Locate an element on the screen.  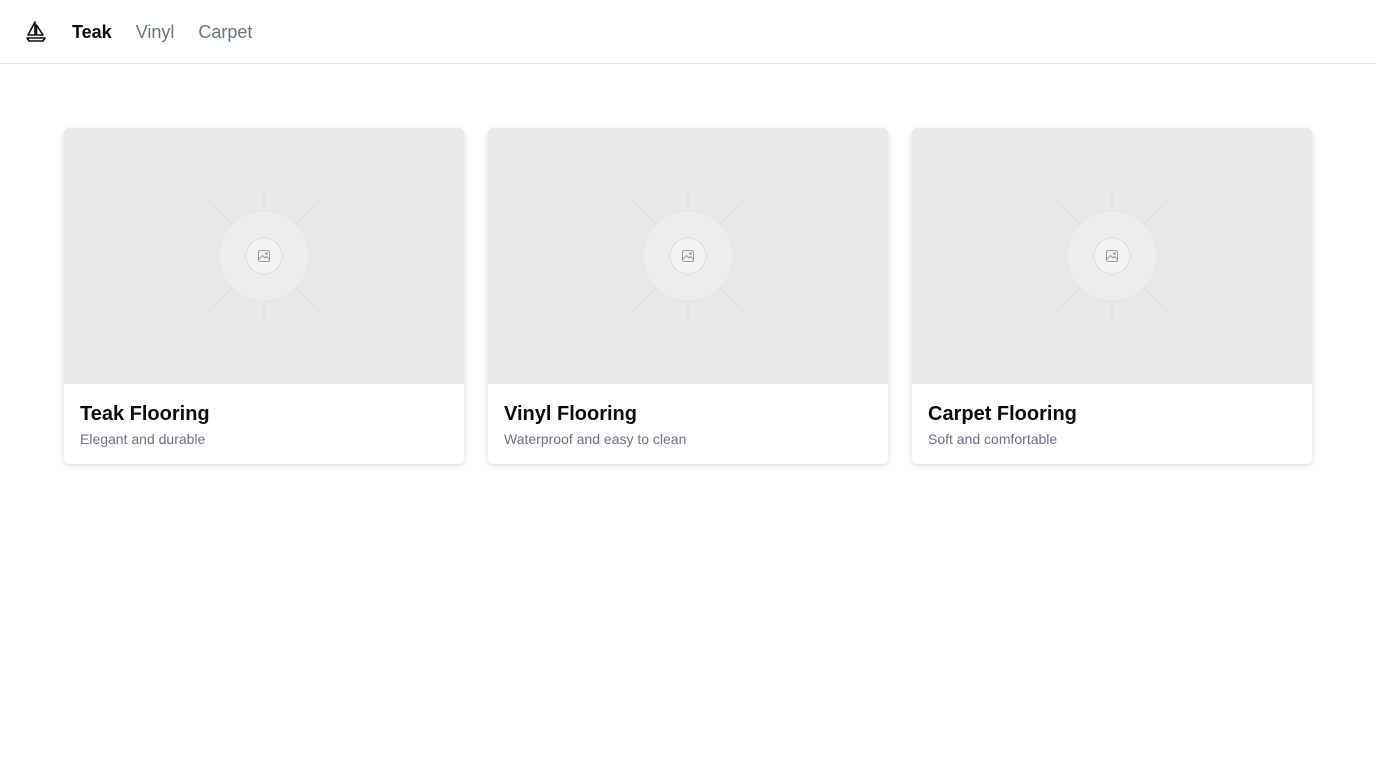
product-card-teak: Teak Flooring Elegant and durable is located at coordinates (264, 296).